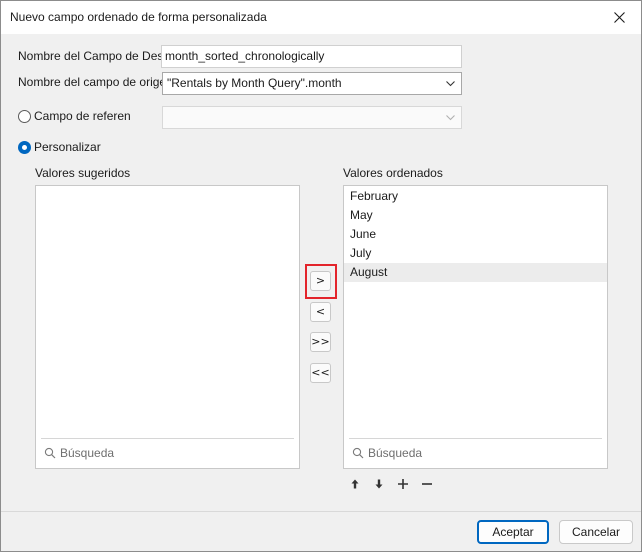 This screenshot has height=552, width=642. Describe the element at coordinates (379, 484) in the screenshot. I see `move-down-icon` at that location.